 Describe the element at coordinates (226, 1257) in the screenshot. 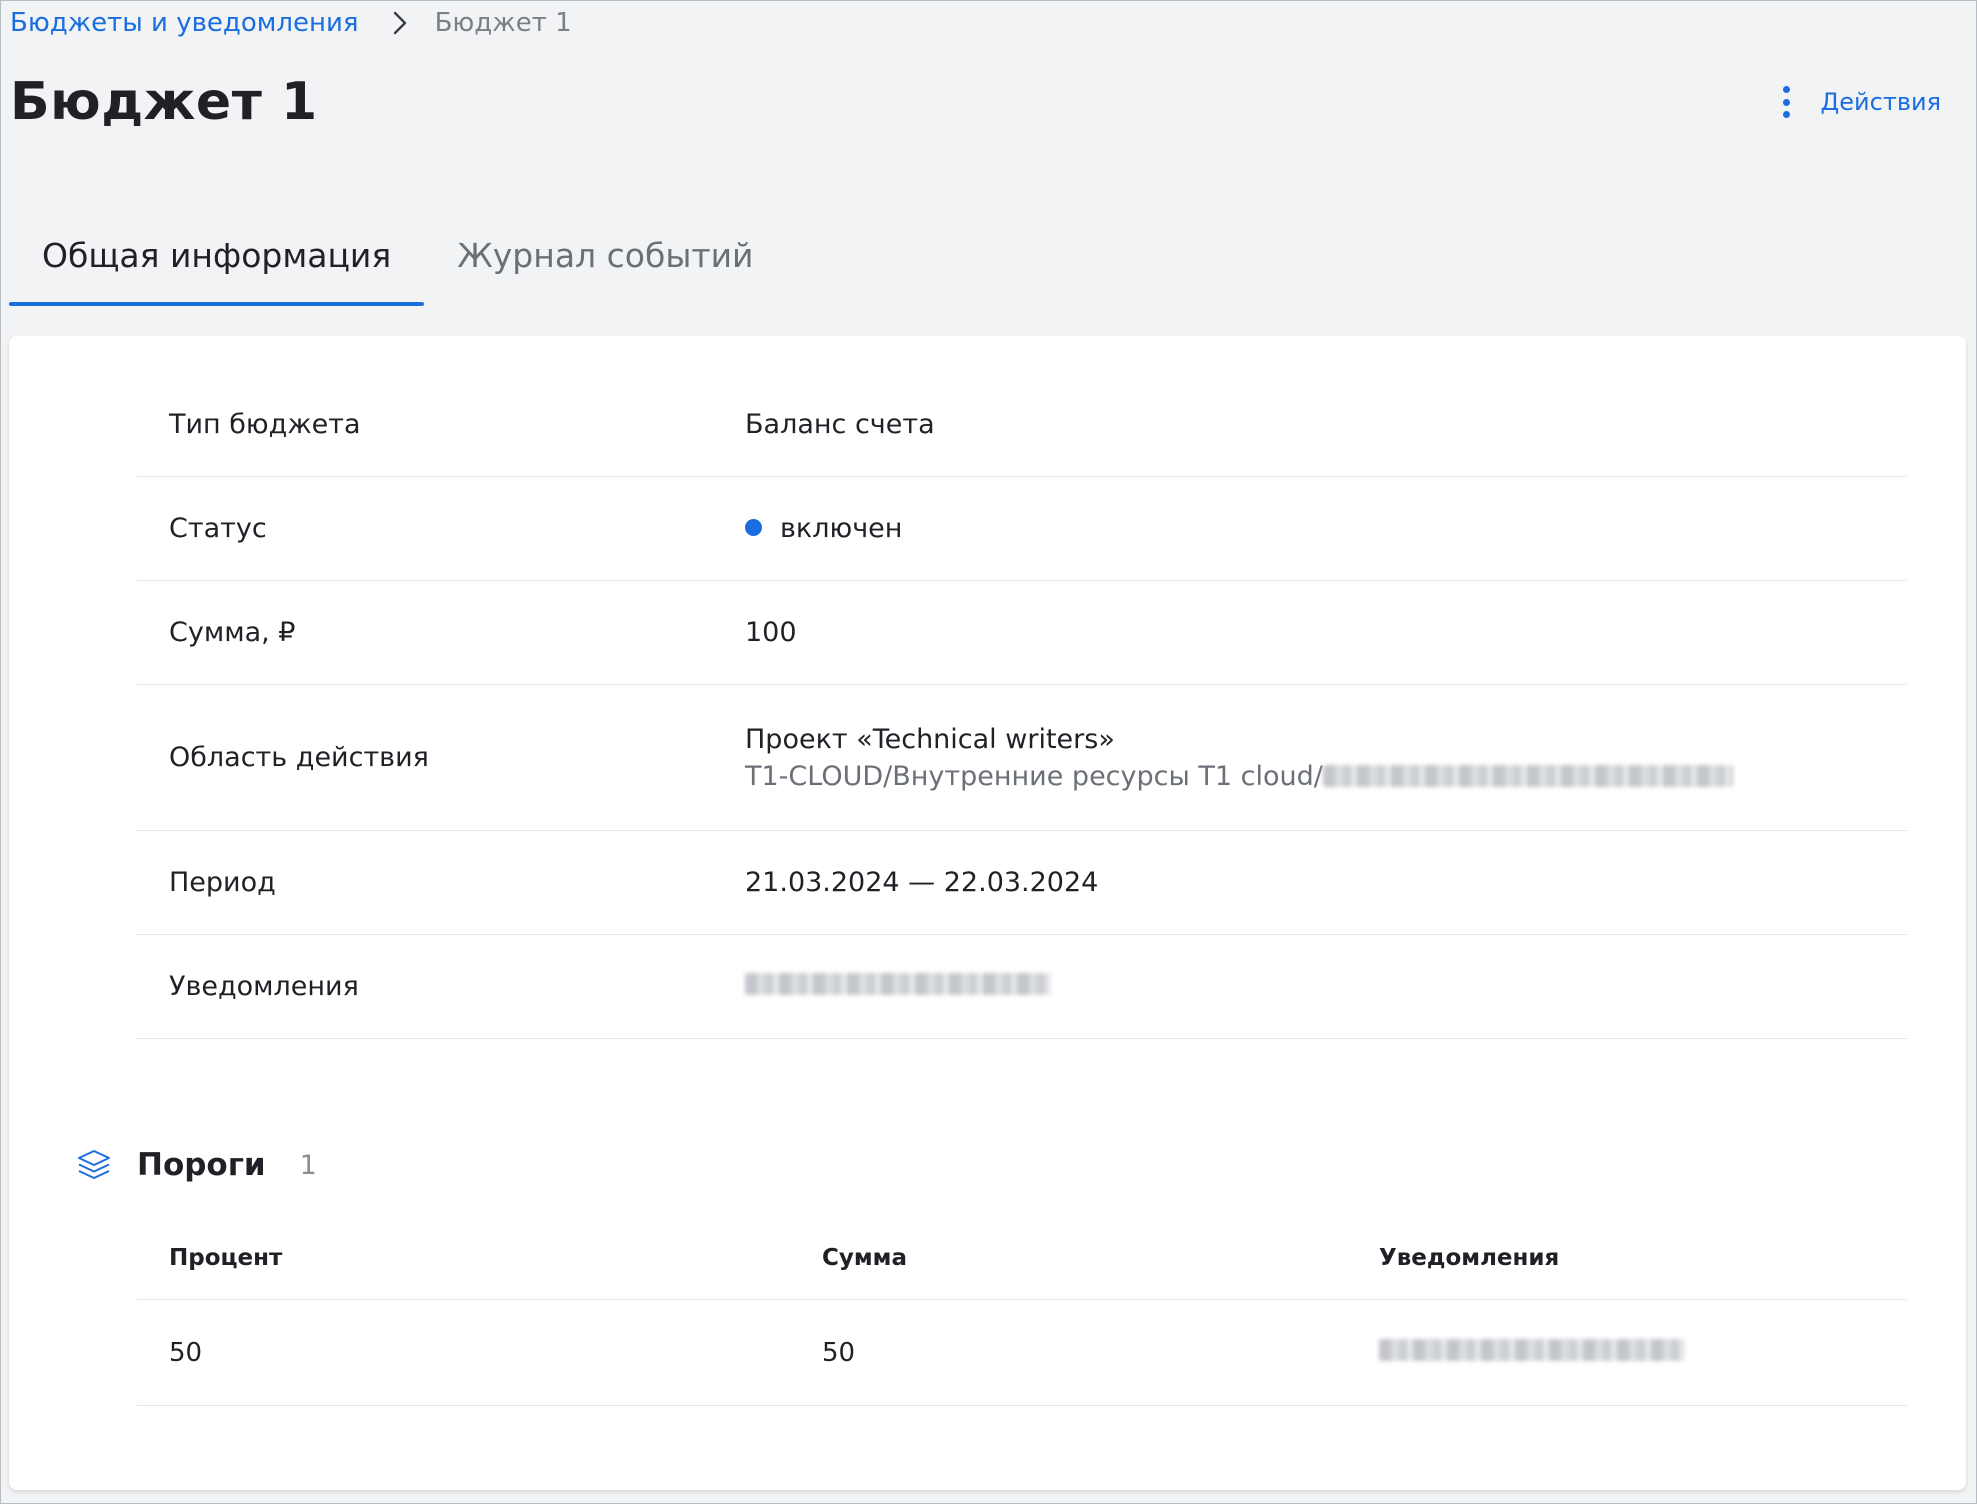

I see `column-percent: Процент` at that location.